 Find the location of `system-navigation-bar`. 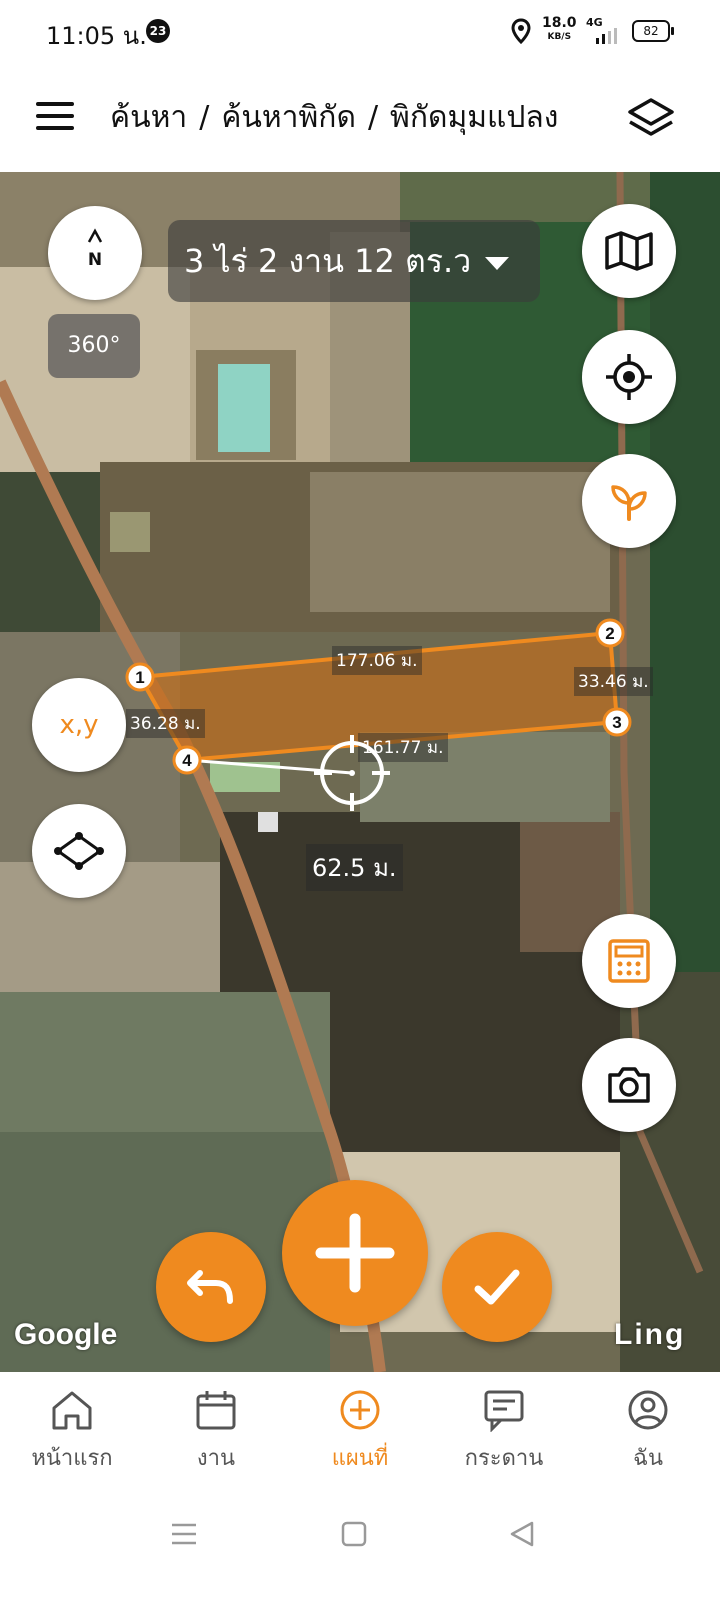

system-navigation-bar is located at coordinates (360, 1545).